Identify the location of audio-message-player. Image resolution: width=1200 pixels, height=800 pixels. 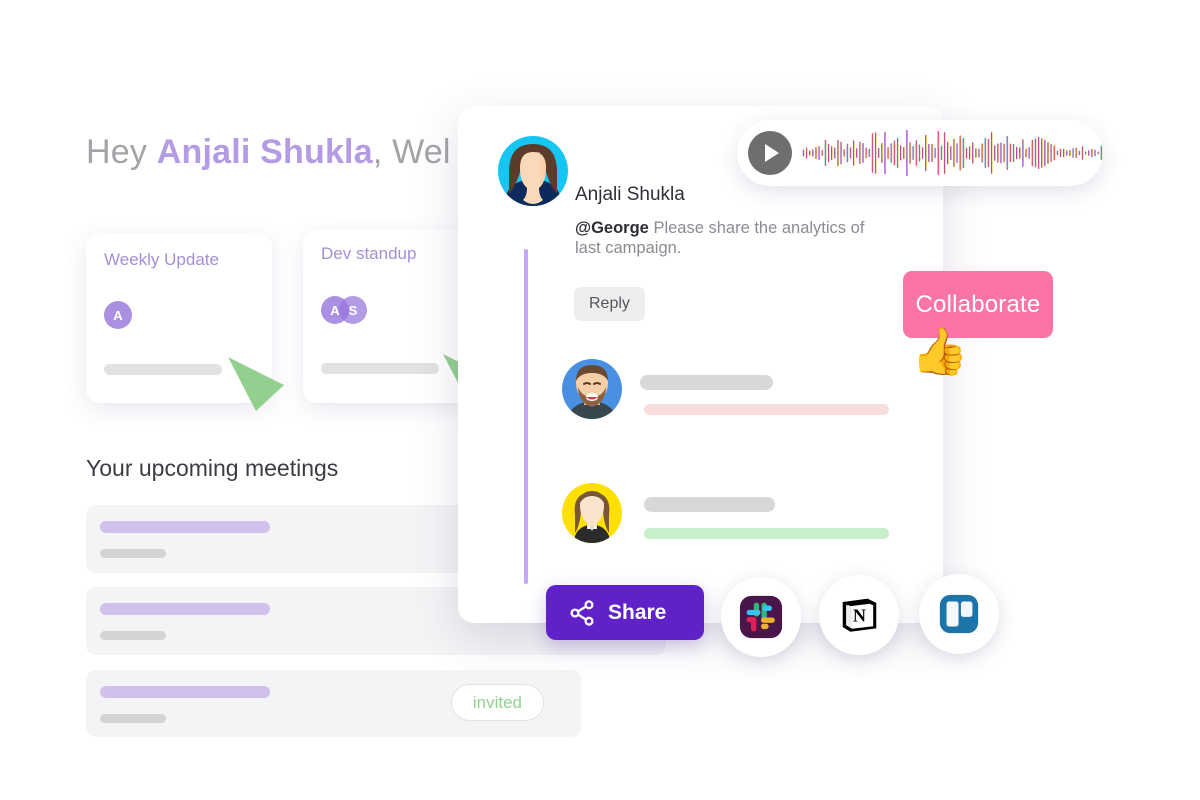
(920, 153).